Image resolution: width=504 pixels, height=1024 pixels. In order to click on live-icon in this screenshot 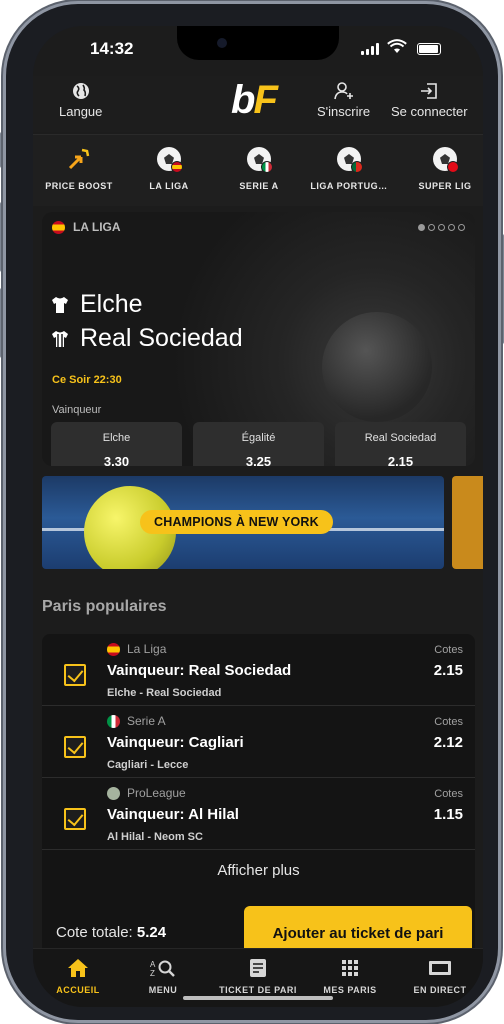, I will do `click(440, 968)`.